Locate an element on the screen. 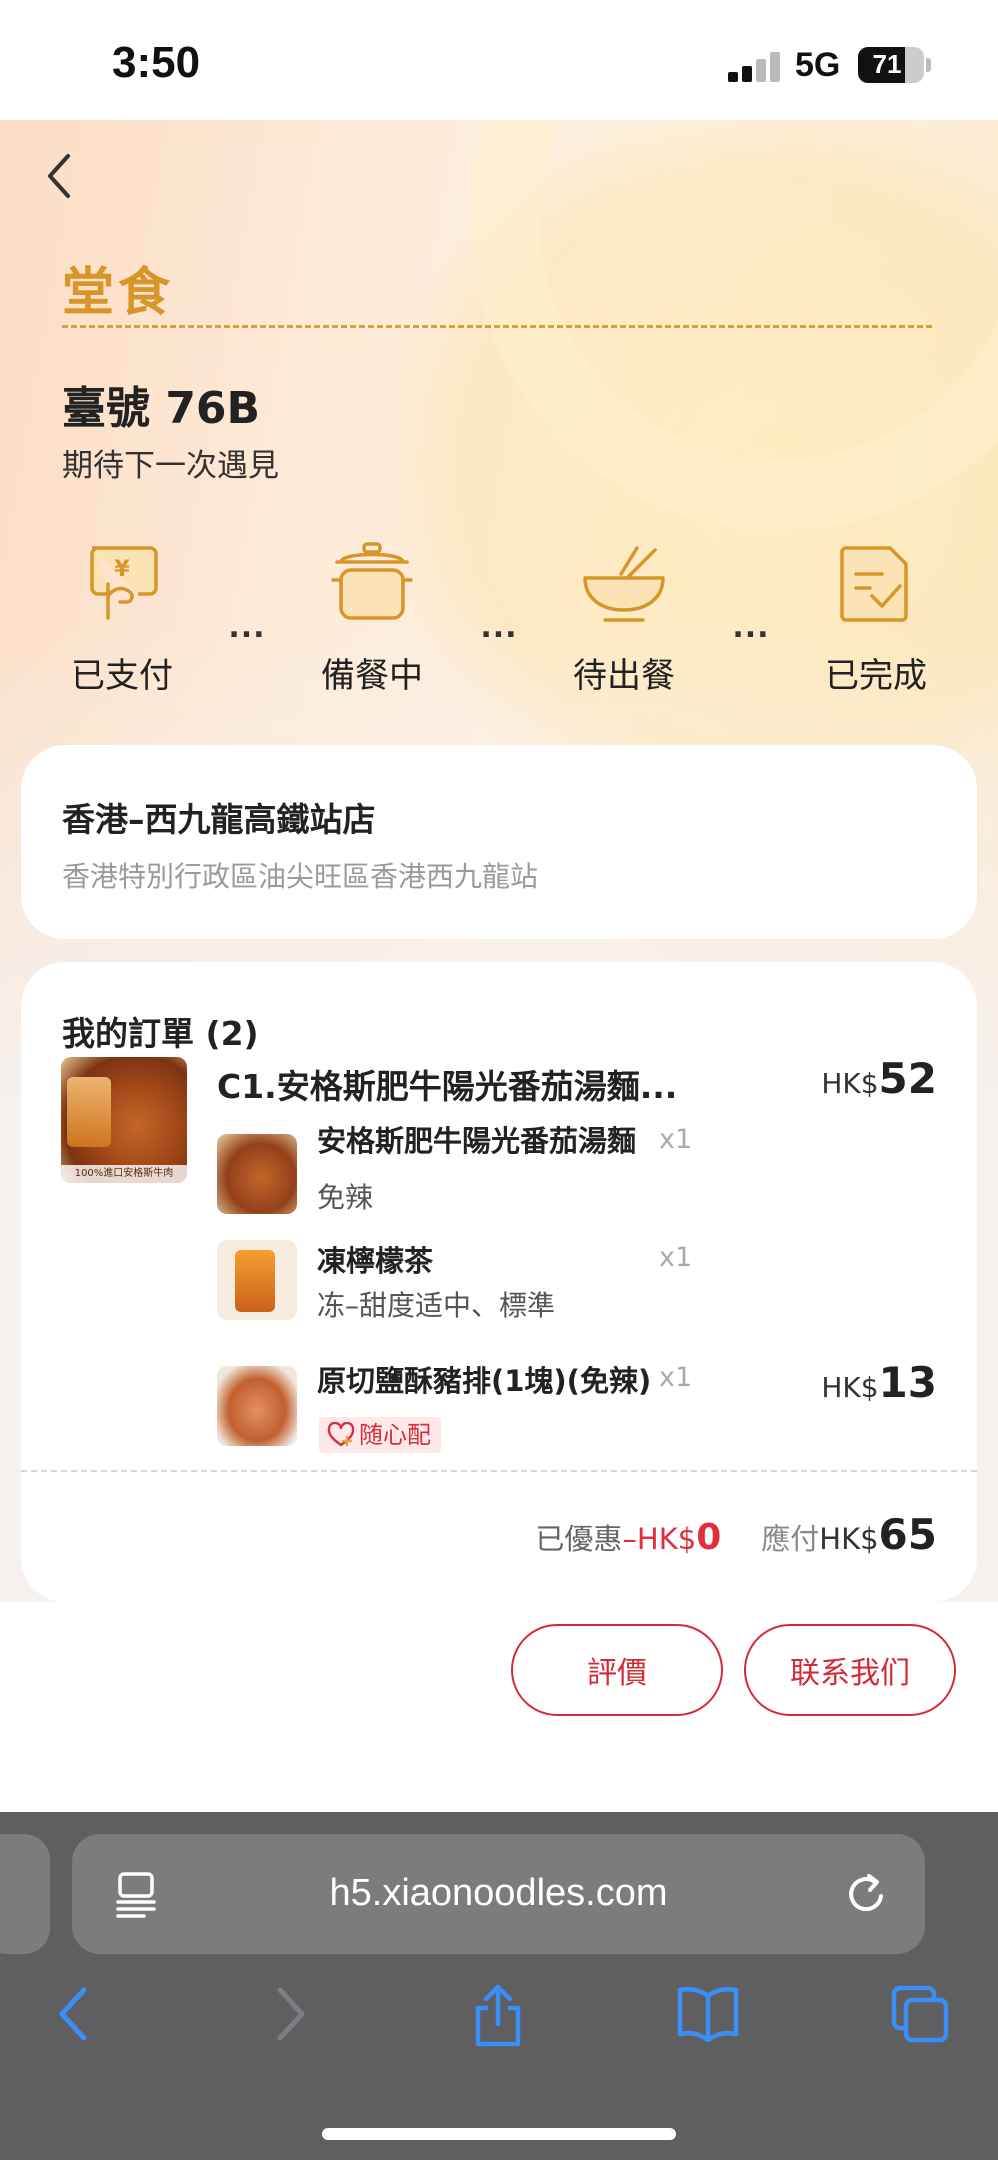 The height and width of the screenshot is (2160, 998). order-summary: 已優惠 –HK$ 0 應付 HK$ 65 is located at coordinates (736, 1534).